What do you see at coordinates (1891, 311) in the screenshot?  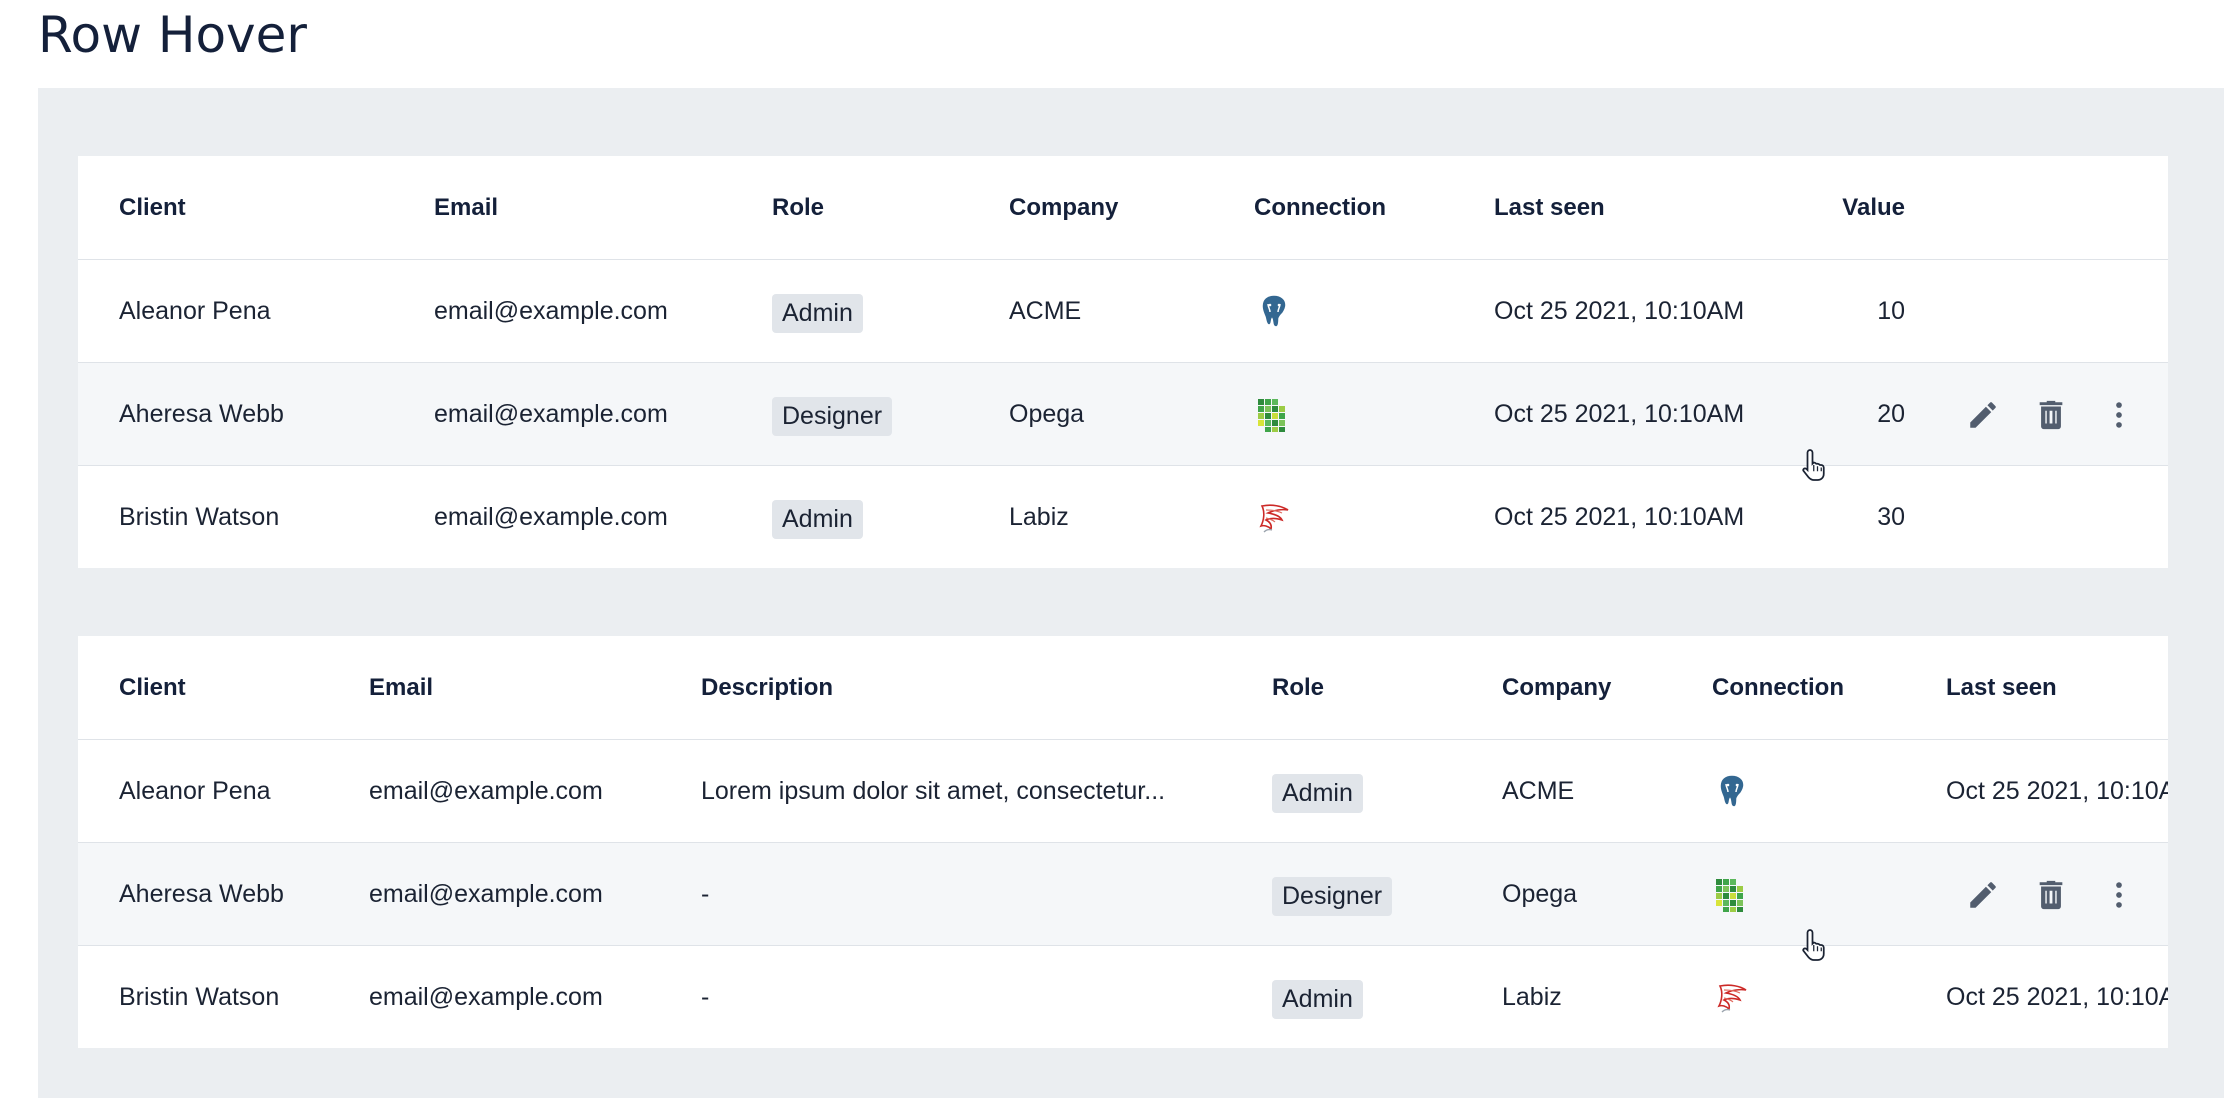 I see `cell-value: 10` at bounding box center [1891, 311].